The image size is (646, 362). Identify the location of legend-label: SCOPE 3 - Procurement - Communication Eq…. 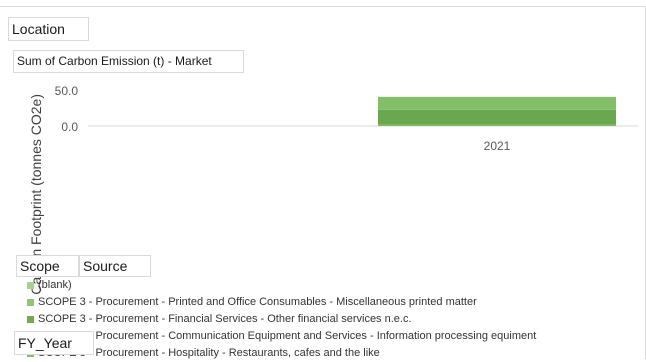
(287, 336).